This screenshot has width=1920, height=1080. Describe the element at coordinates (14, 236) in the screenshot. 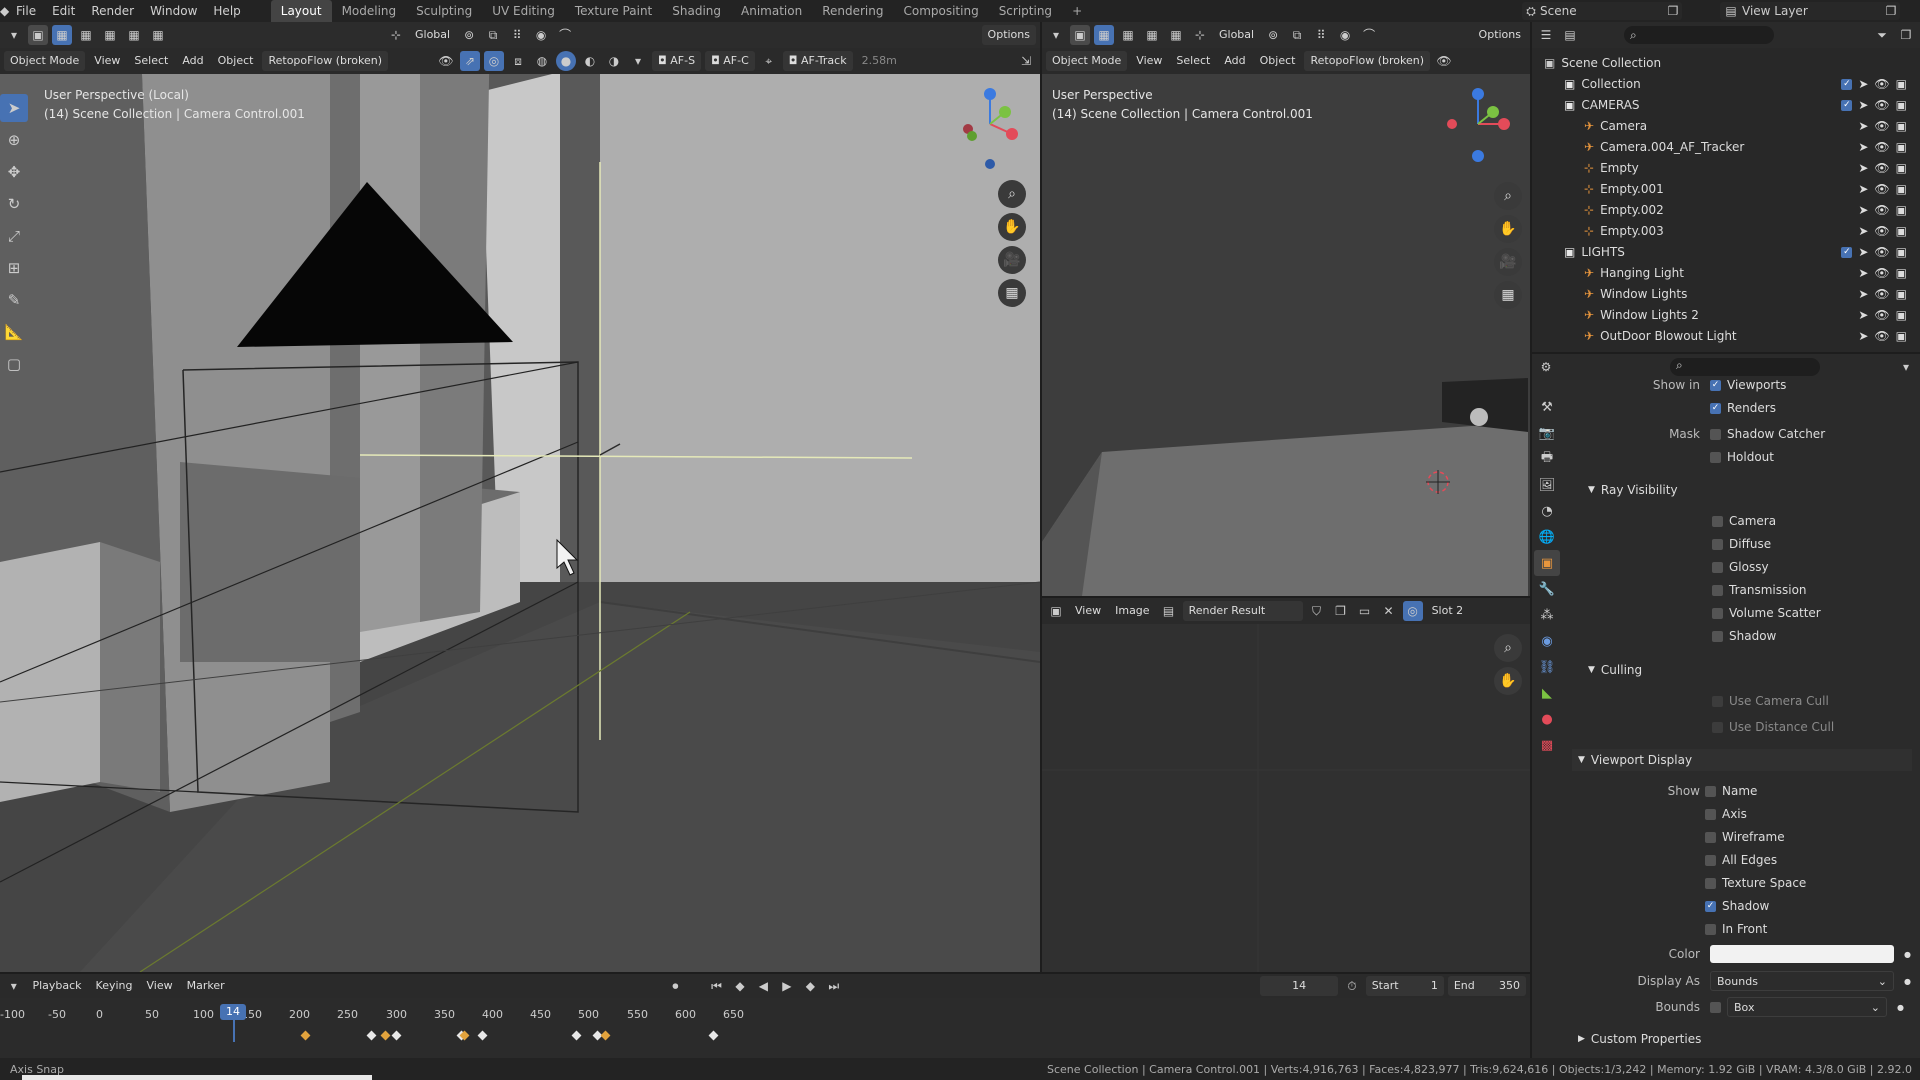

I see `scale-tool-icon: ⤢` at that location.